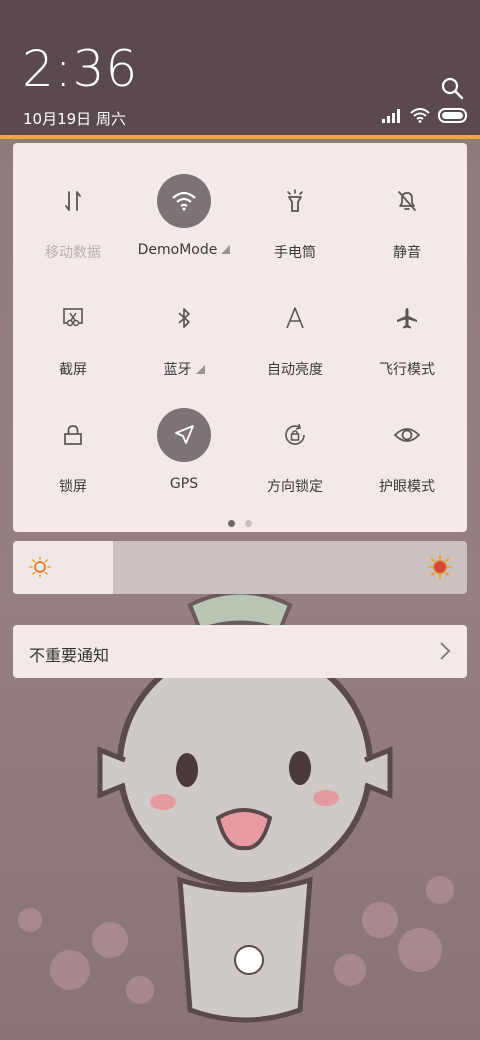 The height and width of the screenshot is (1040, 480). I want to click on tile-screenshot: 截屏, so click(73, 346).